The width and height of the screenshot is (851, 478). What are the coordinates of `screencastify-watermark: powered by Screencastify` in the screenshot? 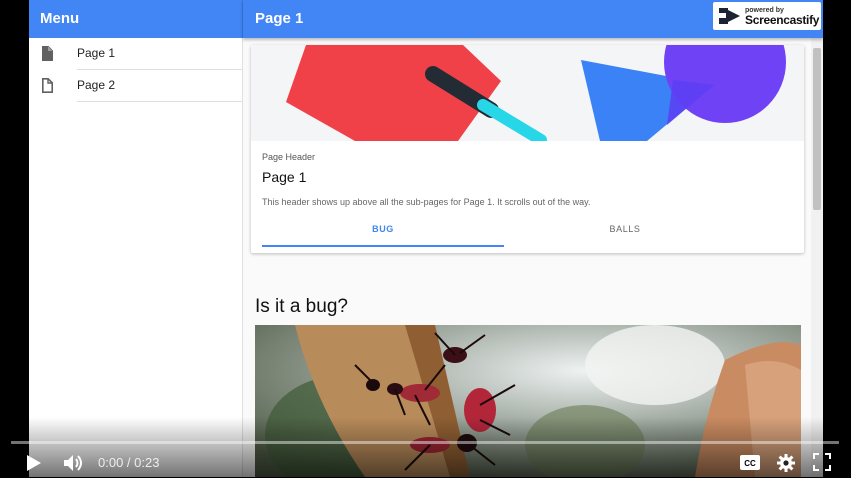 It's located at (767, 16).